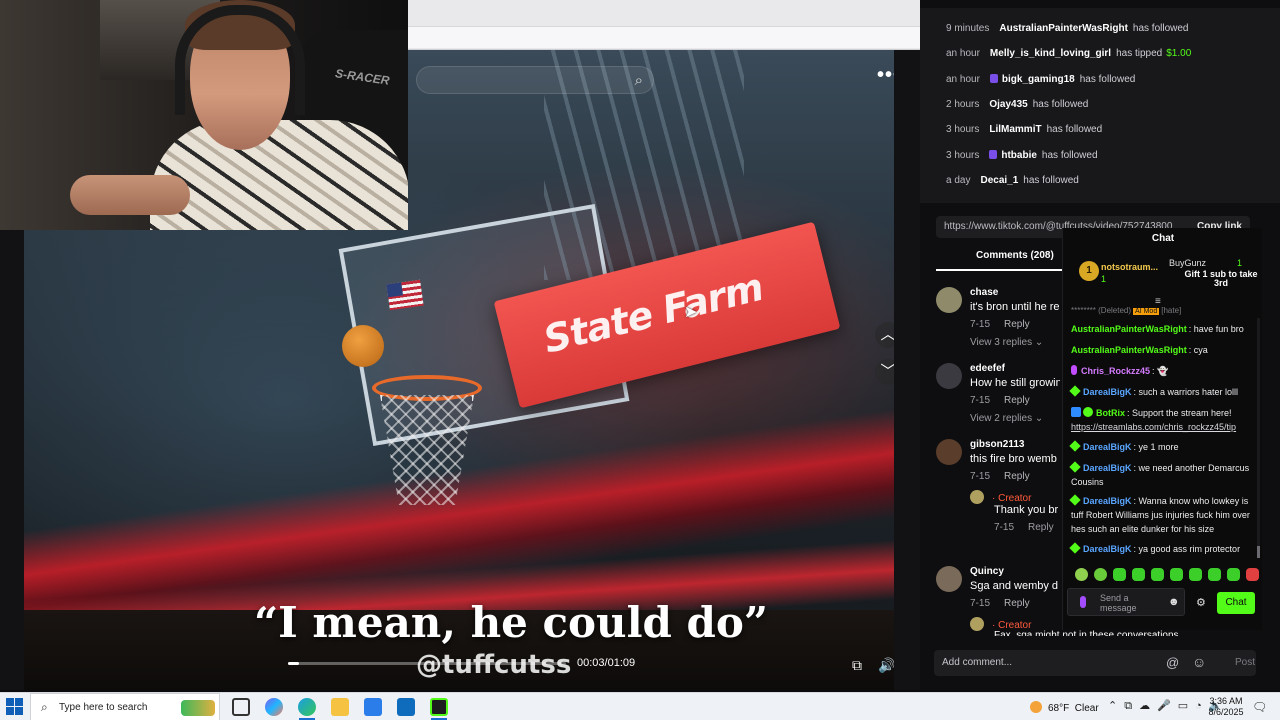 The image size is (1280, 720). What do you see at coordinates (1038, 79) in the screenshot?
I see `event-user: bigk_gaming18` at bounding box center [1038, 79].